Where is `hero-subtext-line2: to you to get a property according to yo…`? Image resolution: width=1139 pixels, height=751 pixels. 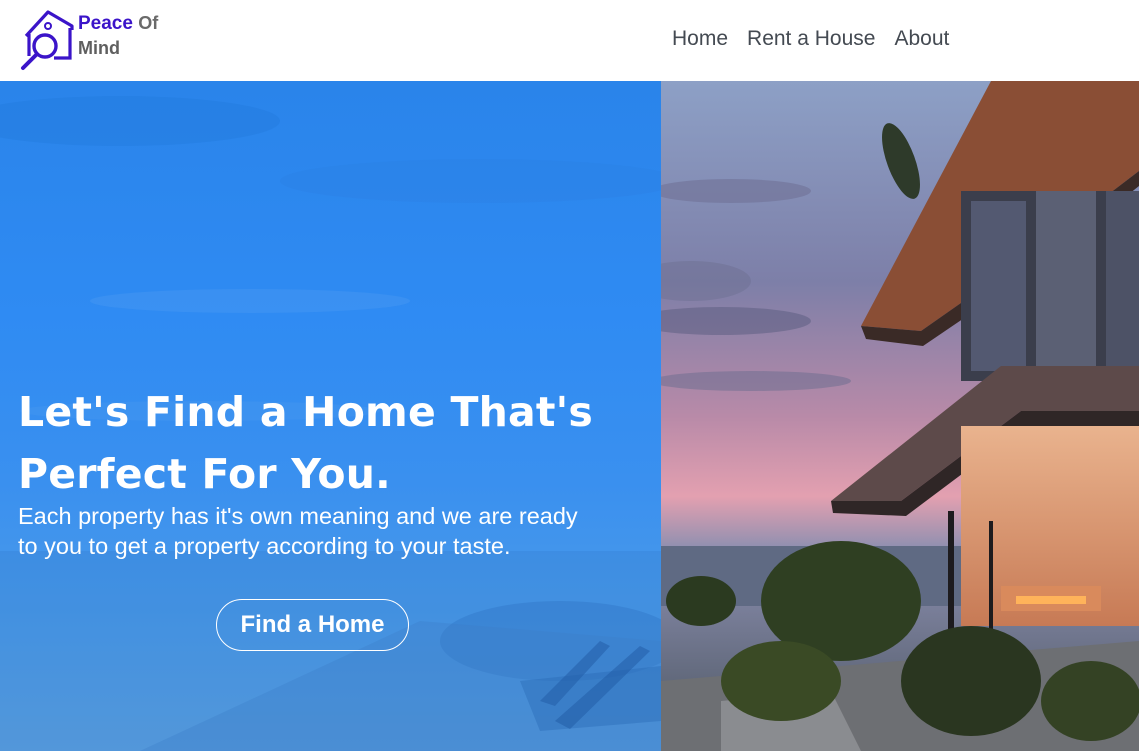
hero-subtext-line2: to you to get a property according to yo… is located at coordinates (264, 546).